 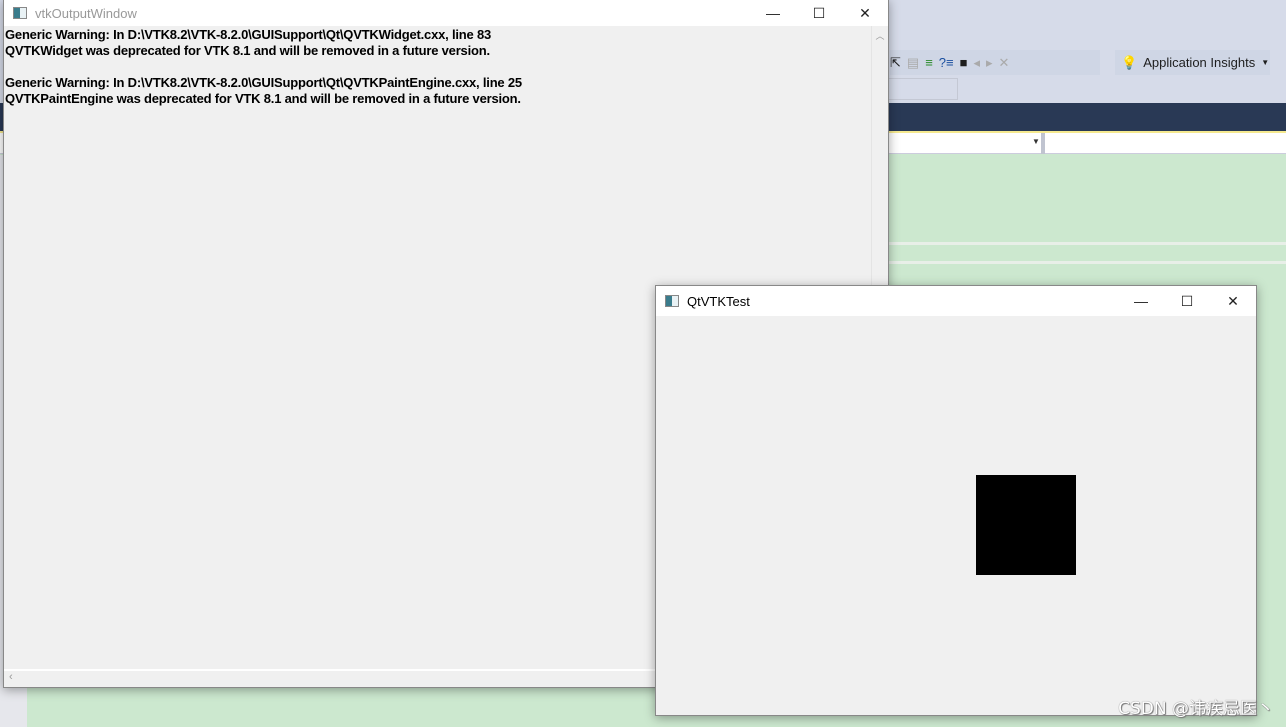 What do you see at coordinates (895, 63) in the screenshot?
I see `select-icon: ⇱` at bounding box center [895, 63].